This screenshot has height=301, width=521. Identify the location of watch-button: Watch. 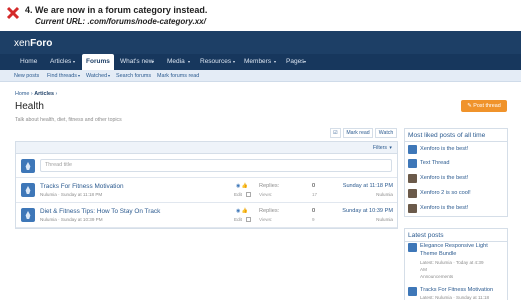
(386, 133).